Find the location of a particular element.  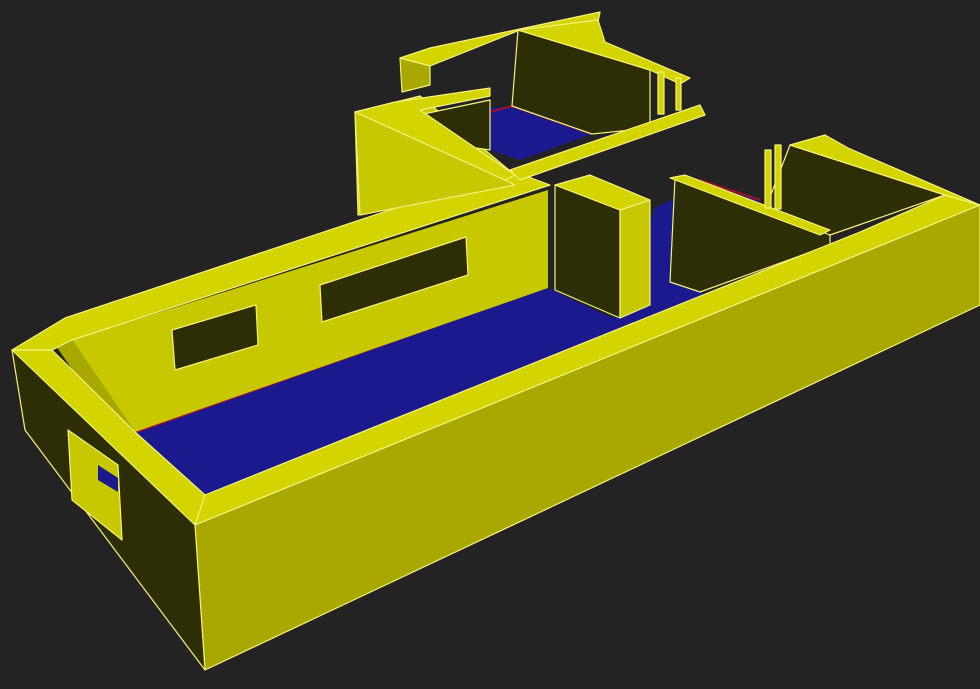

partition-block-side is located at coordinates (635, 259).